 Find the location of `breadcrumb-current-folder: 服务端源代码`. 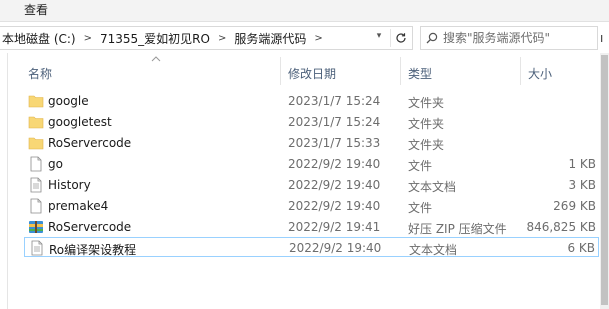

breadcrumb-current-folder: 服务端源代码 is located at coordinates (270, 38).